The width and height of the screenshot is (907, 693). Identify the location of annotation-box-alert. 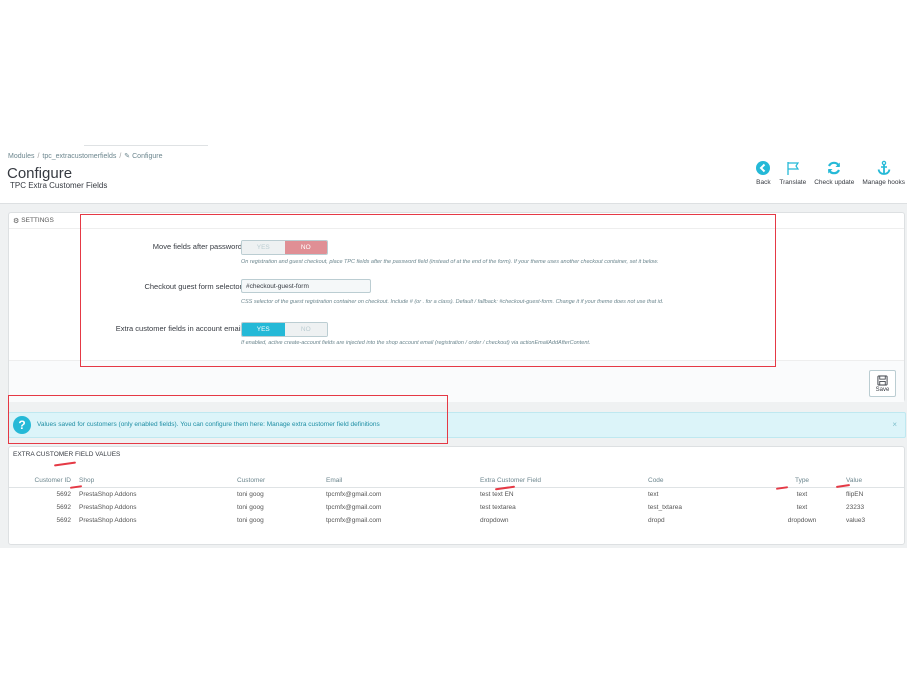
(228, 419).